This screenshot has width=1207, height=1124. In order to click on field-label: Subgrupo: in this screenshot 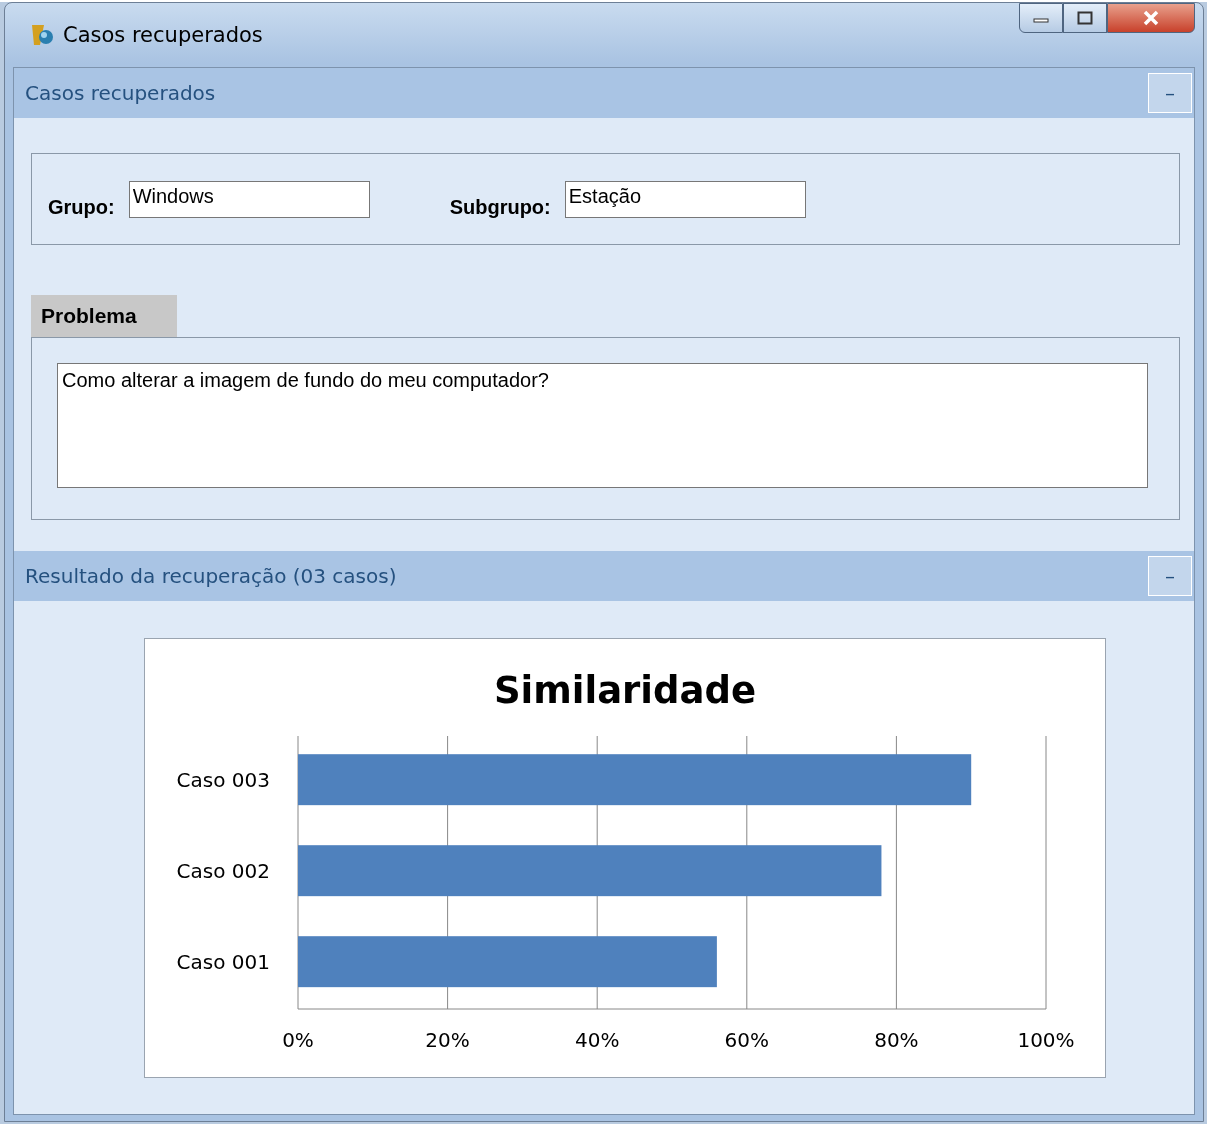, I will do `click(500, 207)`.